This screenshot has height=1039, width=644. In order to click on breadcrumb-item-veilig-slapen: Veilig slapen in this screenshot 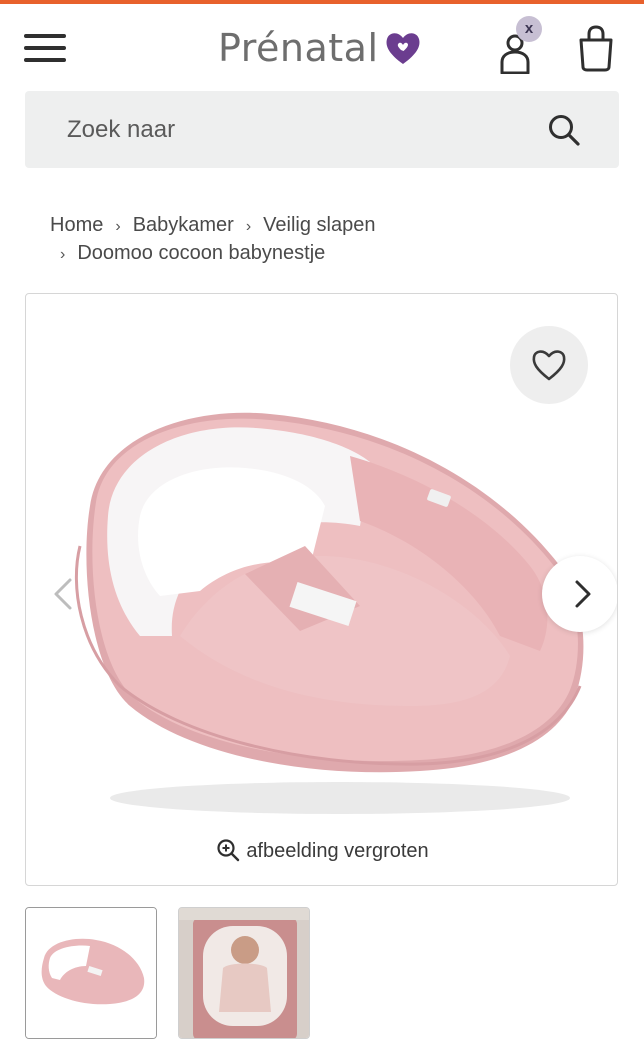, I will do `click(319, 225)`.